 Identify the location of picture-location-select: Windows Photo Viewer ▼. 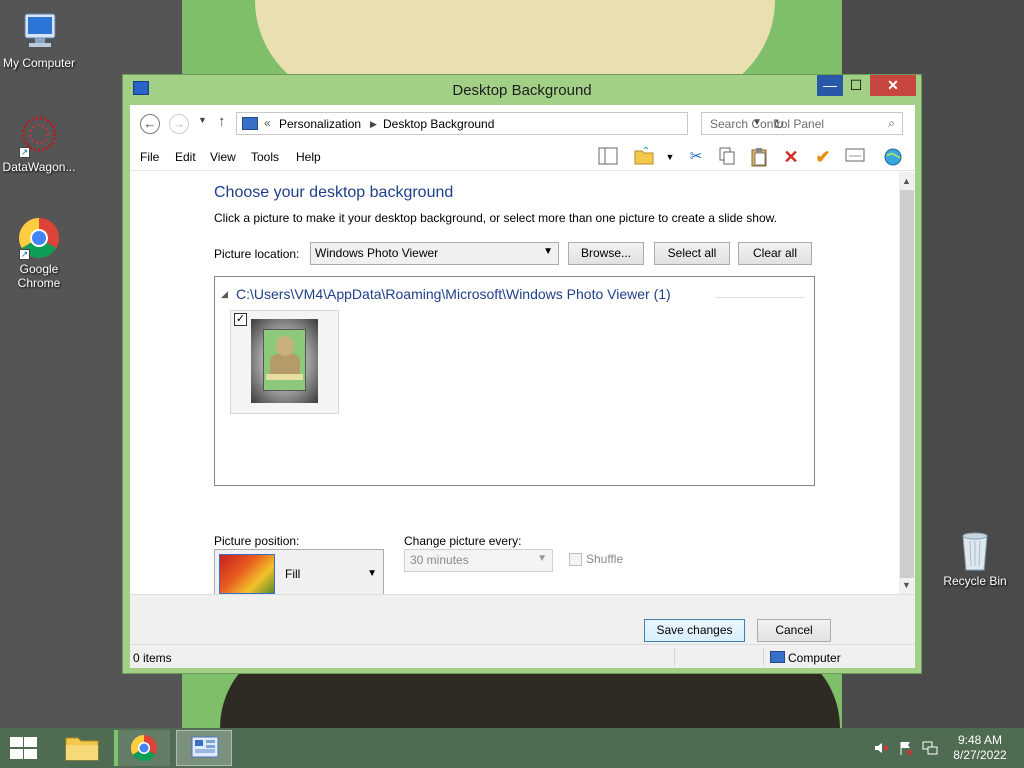
(434, 253).